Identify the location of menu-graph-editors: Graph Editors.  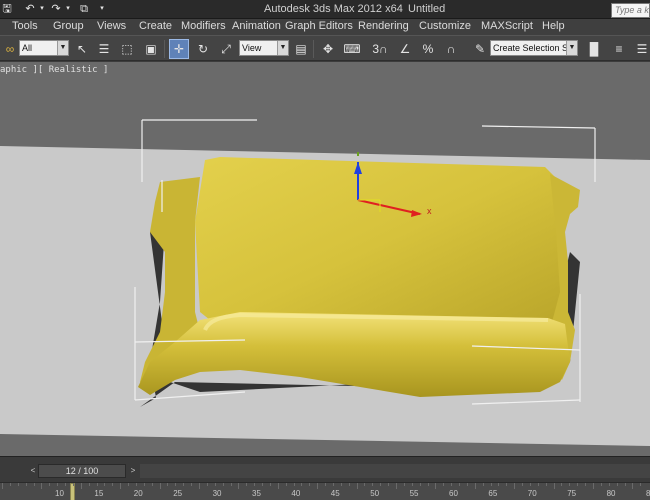
(319, 26).